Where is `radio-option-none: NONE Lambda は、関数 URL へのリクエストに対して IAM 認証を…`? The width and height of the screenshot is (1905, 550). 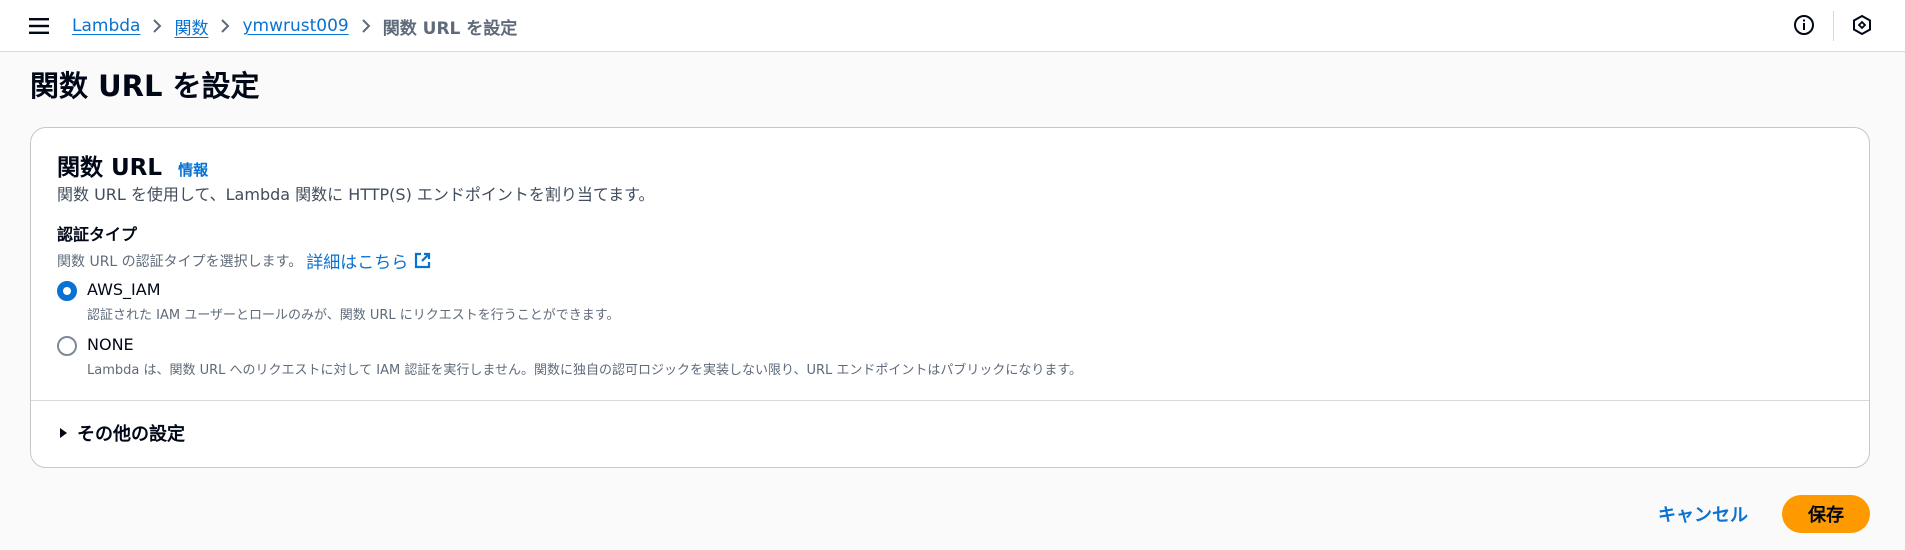
radio-option-none: NONE Lambda は、関数 URL へのリクエストに対して IAM 認証を… is located at coordinates (569, 356).